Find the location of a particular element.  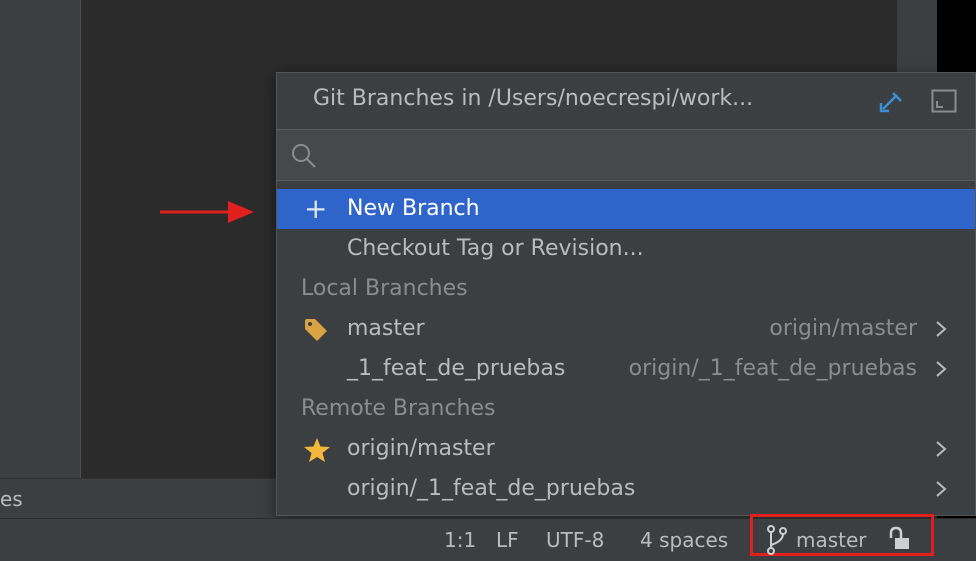

current-branch-label: master is located at coordinates (831, 540).